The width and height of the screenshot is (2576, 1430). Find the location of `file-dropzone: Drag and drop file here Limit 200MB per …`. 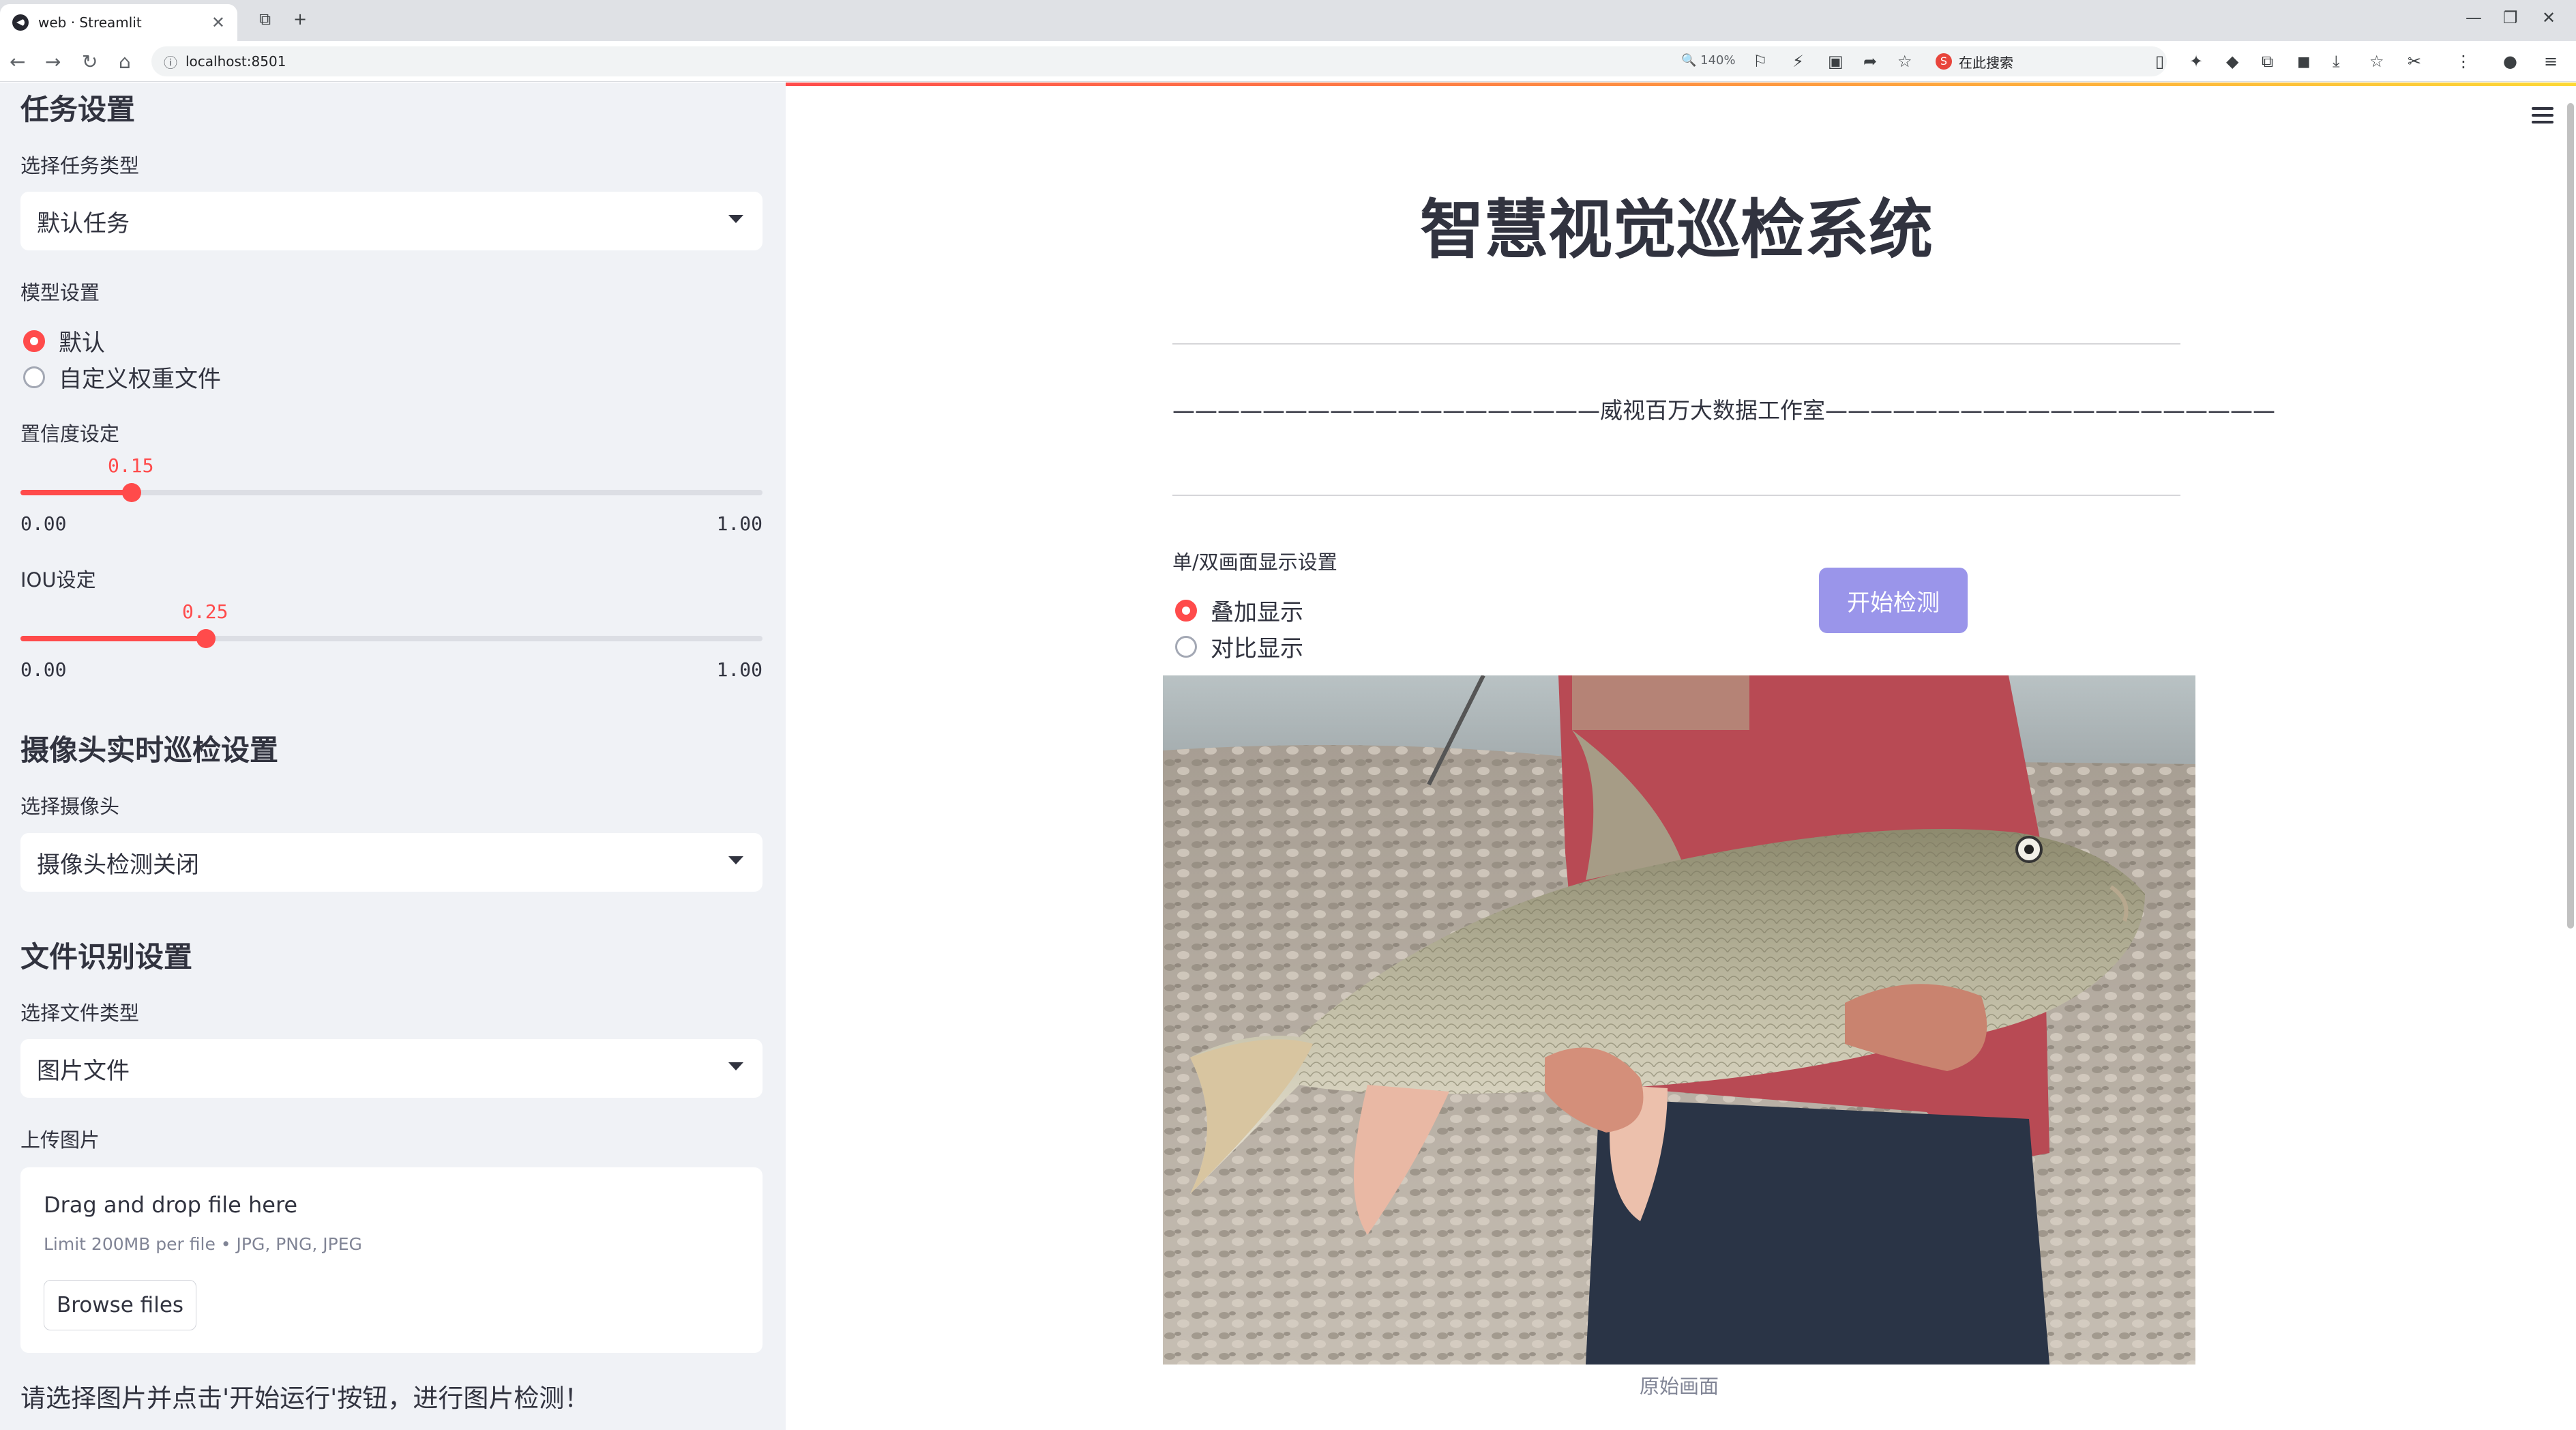

file-dropzone: Drag and drop file here Limit 200MB per … is located at coordinates (391, 1260).